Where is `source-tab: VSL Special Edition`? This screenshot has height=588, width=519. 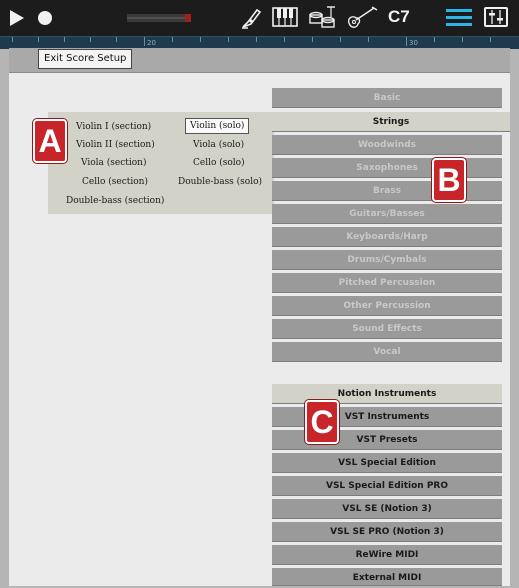 source-tab: VSL Special Edition is located at coordinates (387, 463).